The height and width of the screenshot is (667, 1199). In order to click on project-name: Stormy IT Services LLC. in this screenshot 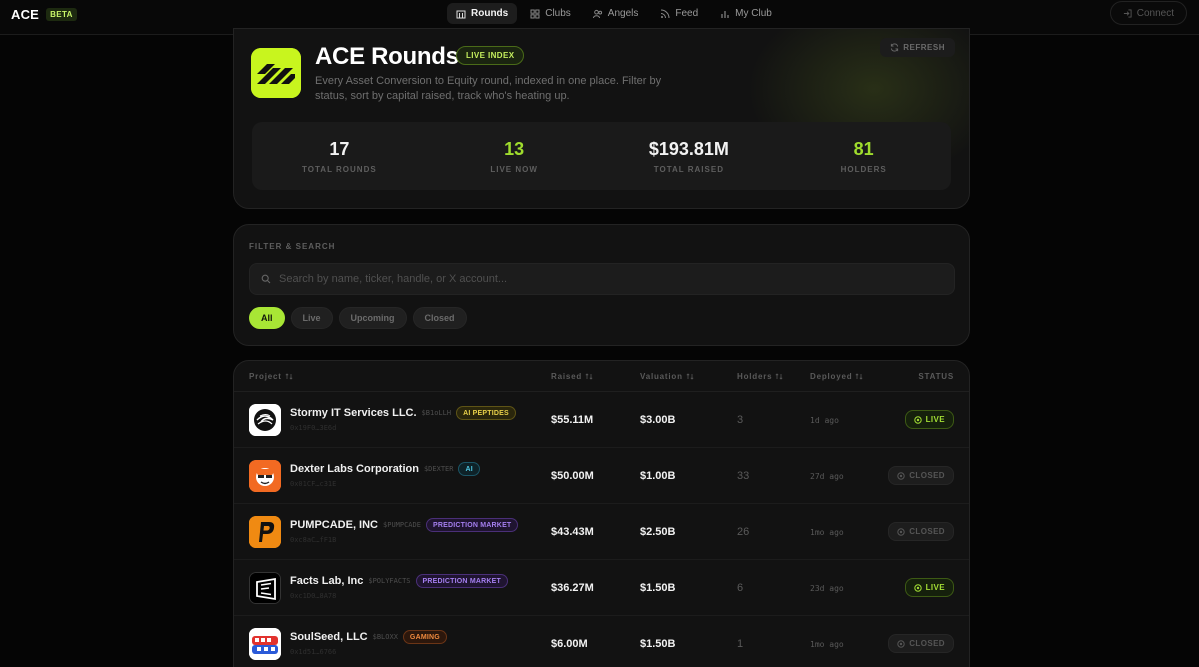, I will do `click(353, 413)`.